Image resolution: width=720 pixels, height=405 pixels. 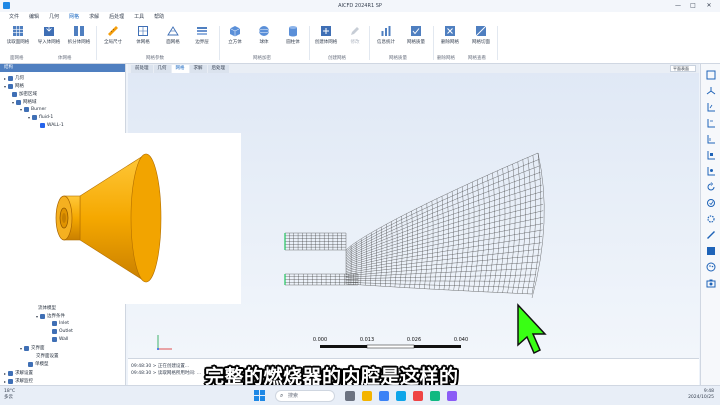 I want to click on split-mesh-icon, so click(x=79, y=31).